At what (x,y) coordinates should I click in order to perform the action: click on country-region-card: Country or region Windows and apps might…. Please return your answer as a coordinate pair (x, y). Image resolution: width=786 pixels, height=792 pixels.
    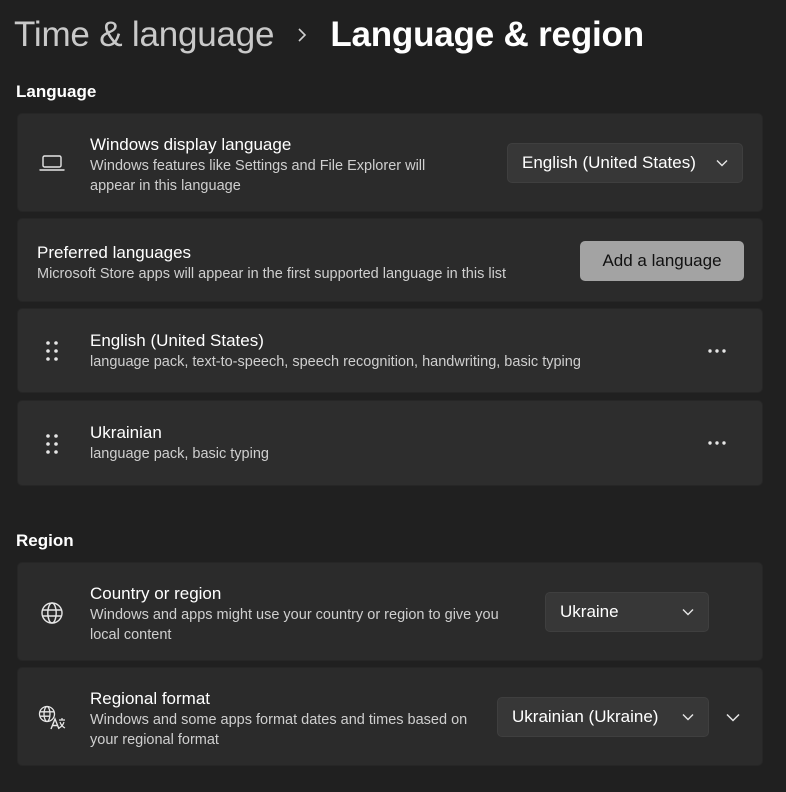
    Looking at the image, I should click on (390, 611).